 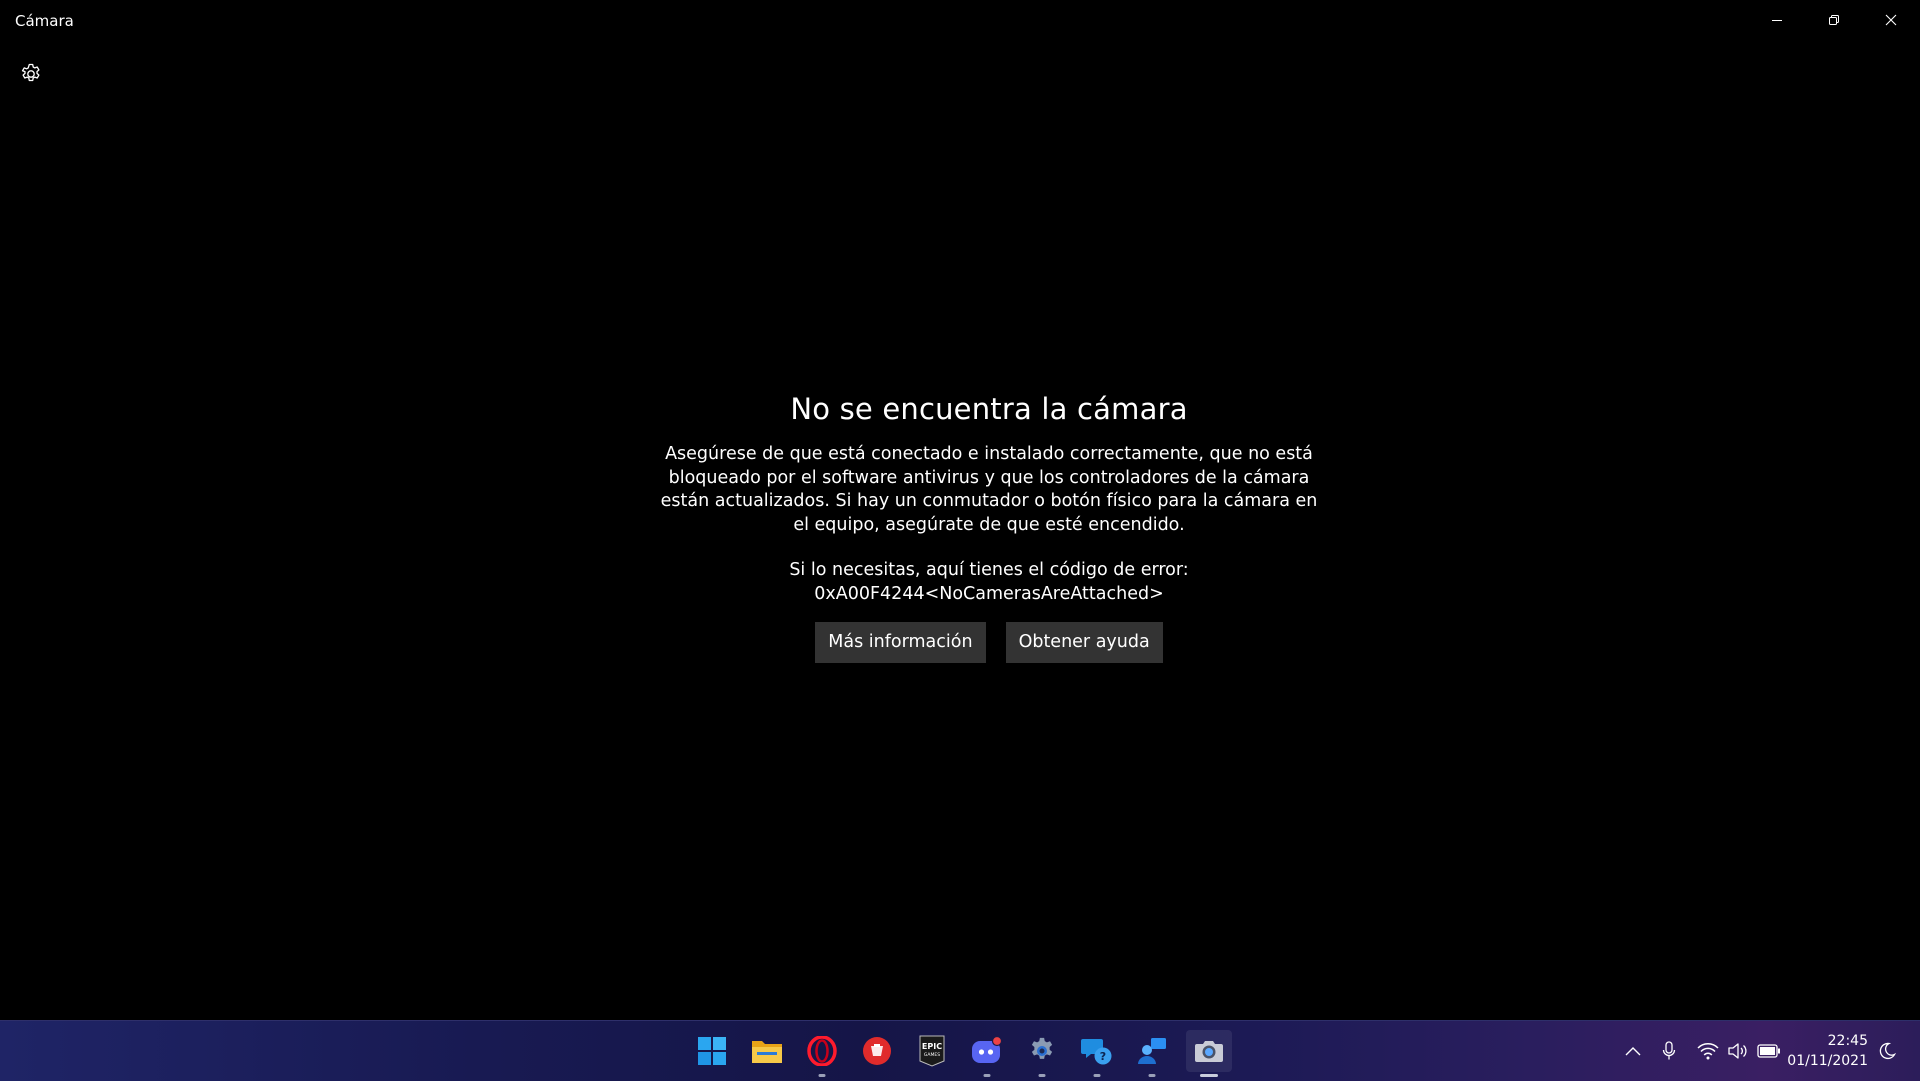 I want to click on epic-games-button: EPIC GAMES, so click(x=932, y=1051).